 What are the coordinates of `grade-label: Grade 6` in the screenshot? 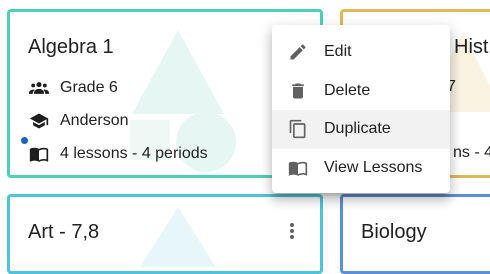 It's located at (89, 87).